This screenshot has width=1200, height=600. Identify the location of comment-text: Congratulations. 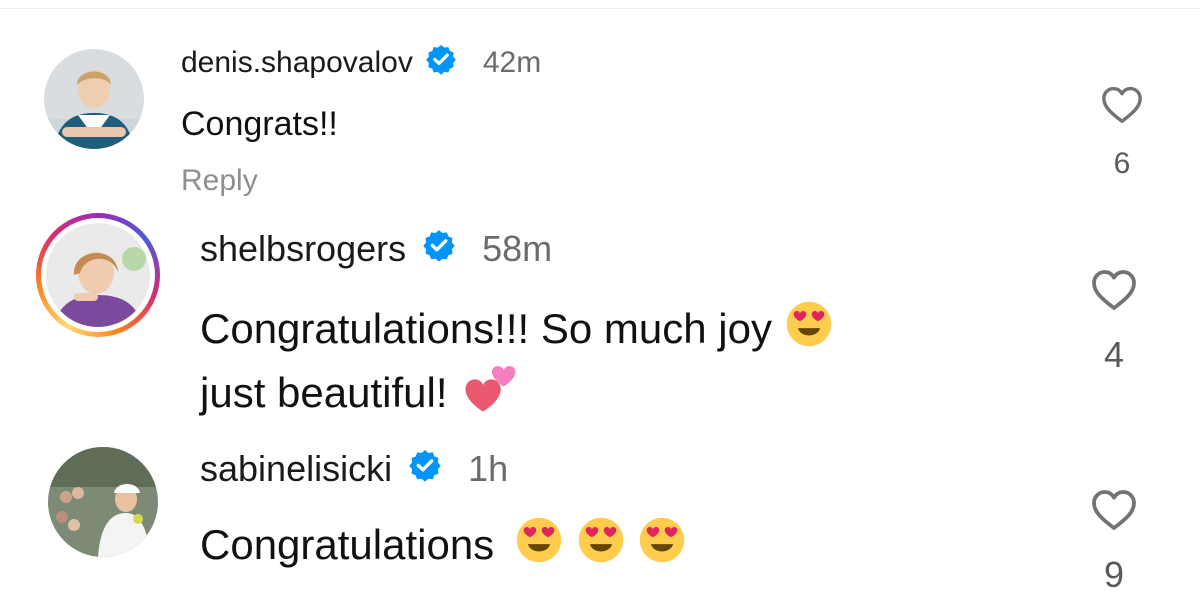
(443, 547).